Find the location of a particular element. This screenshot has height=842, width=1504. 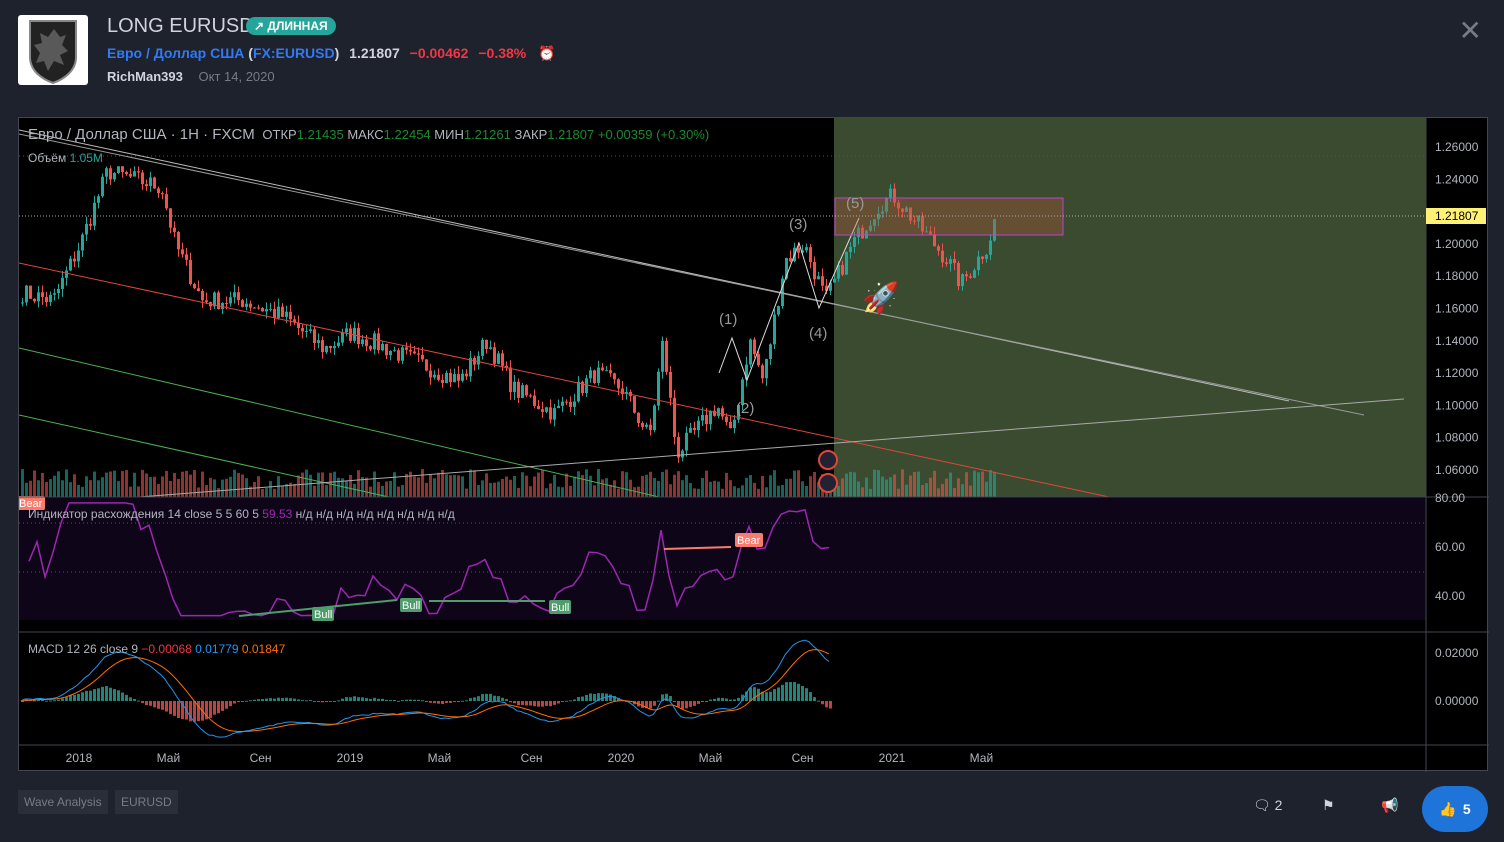

tag-eurusd: EURUSD is located at coordinates (146, 802).